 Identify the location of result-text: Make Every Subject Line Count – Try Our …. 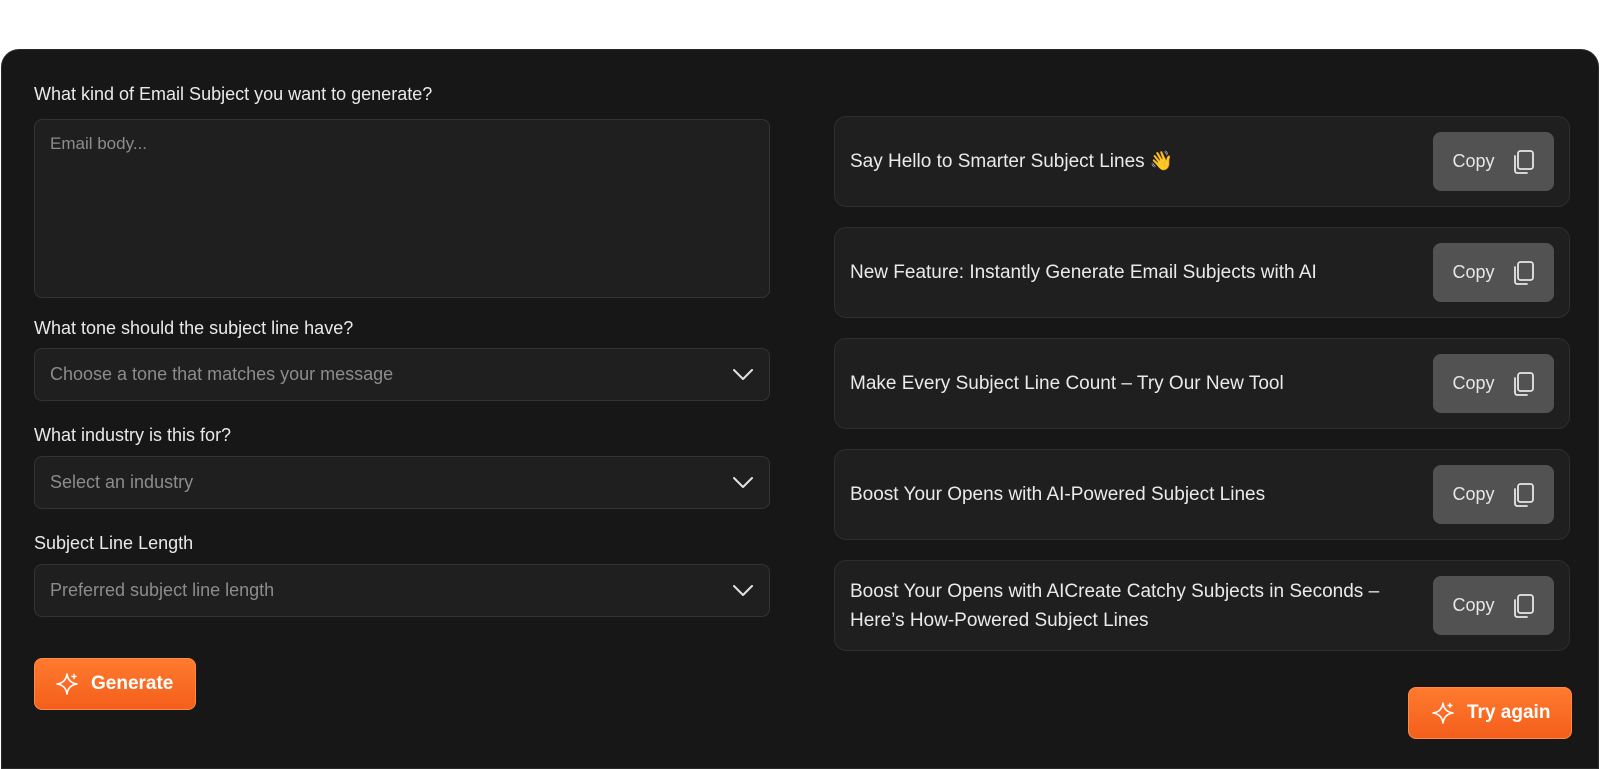
(1067, 383).